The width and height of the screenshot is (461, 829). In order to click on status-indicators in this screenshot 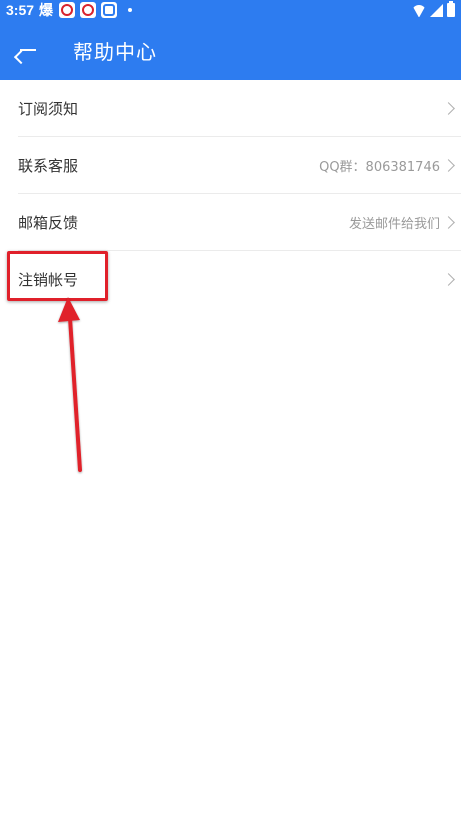, I will do `click(433, 9)`.